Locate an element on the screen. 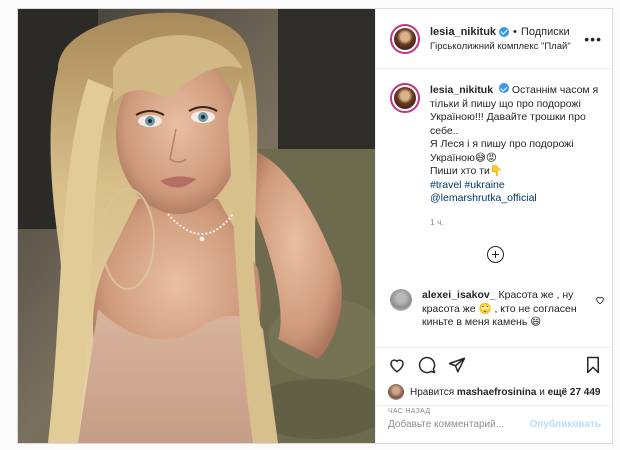  share-paper-plane-icon is located at coordinates (457, 365).